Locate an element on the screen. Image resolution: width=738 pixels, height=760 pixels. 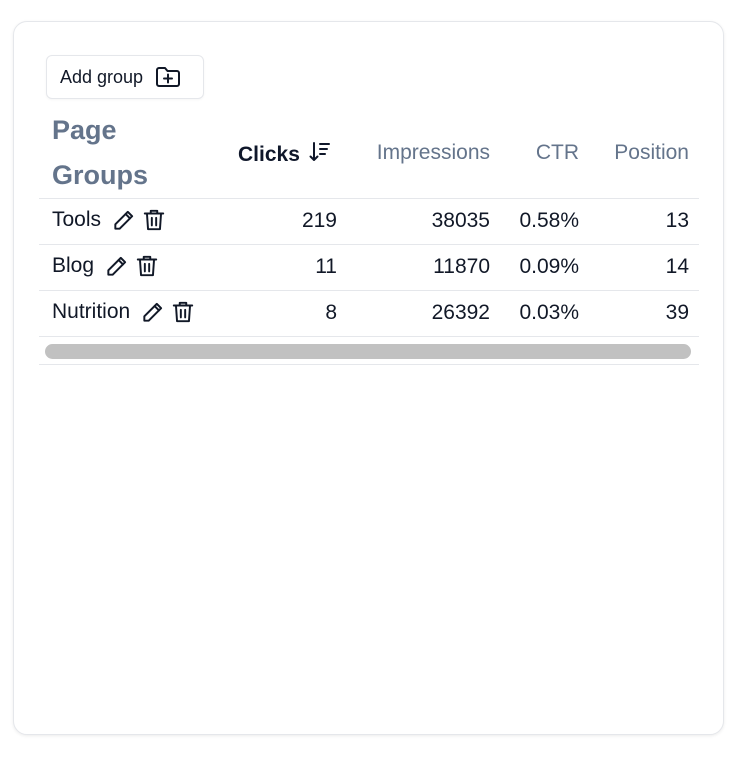
add-group-button: Add group is located at coordinates (125, 77).